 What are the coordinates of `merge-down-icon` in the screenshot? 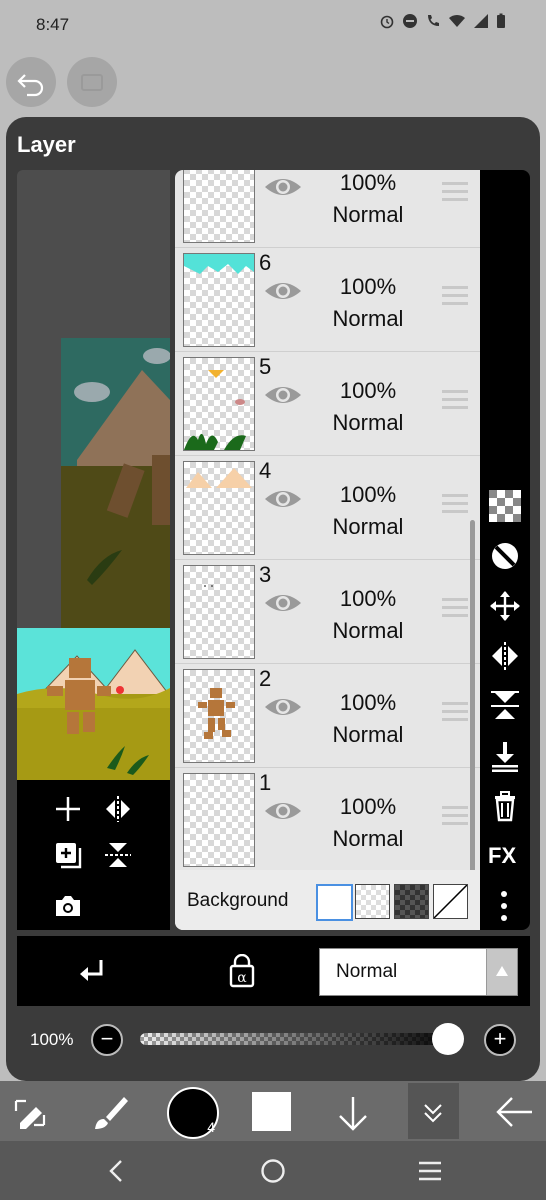 It's located at (505, 756).